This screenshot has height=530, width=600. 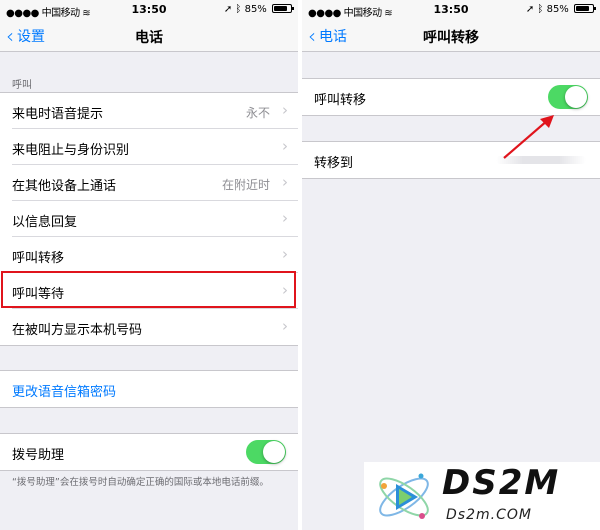 I want to click on dial-assist-group: 拨号助理, so click(x=149, y=452).